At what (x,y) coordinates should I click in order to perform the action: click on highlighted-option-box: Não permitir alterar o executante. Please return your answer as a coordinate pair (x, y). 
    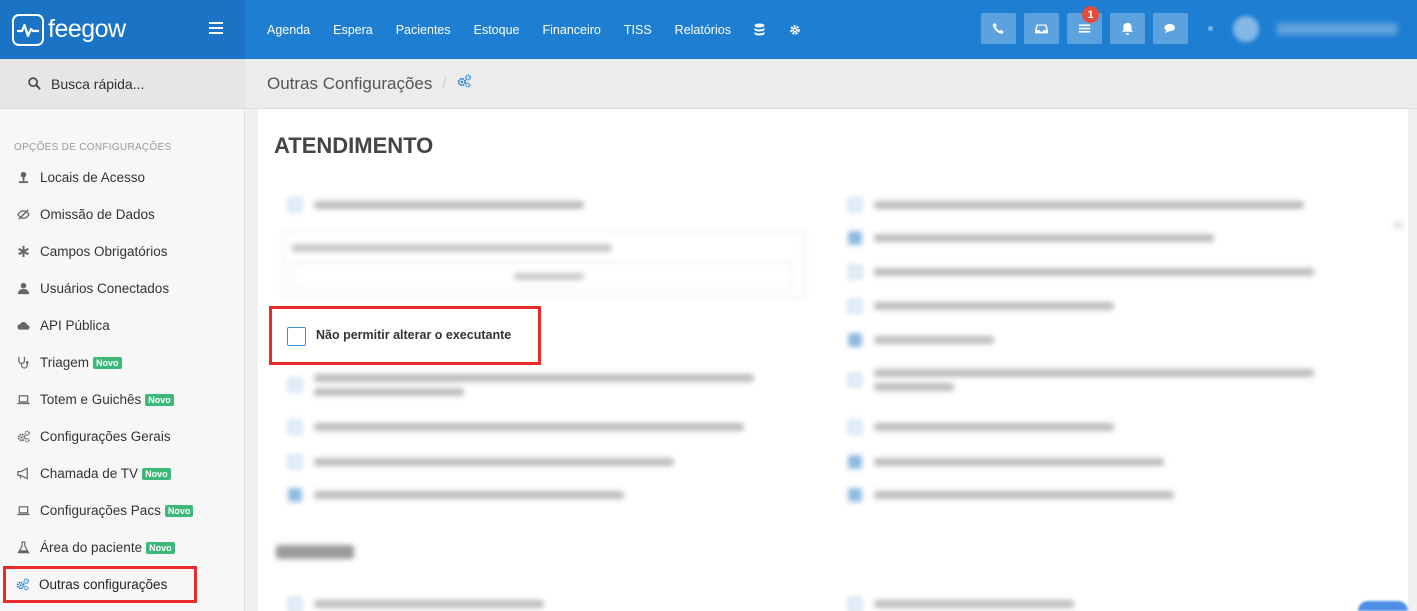
    Looking at the image, I should click on (405, 335).